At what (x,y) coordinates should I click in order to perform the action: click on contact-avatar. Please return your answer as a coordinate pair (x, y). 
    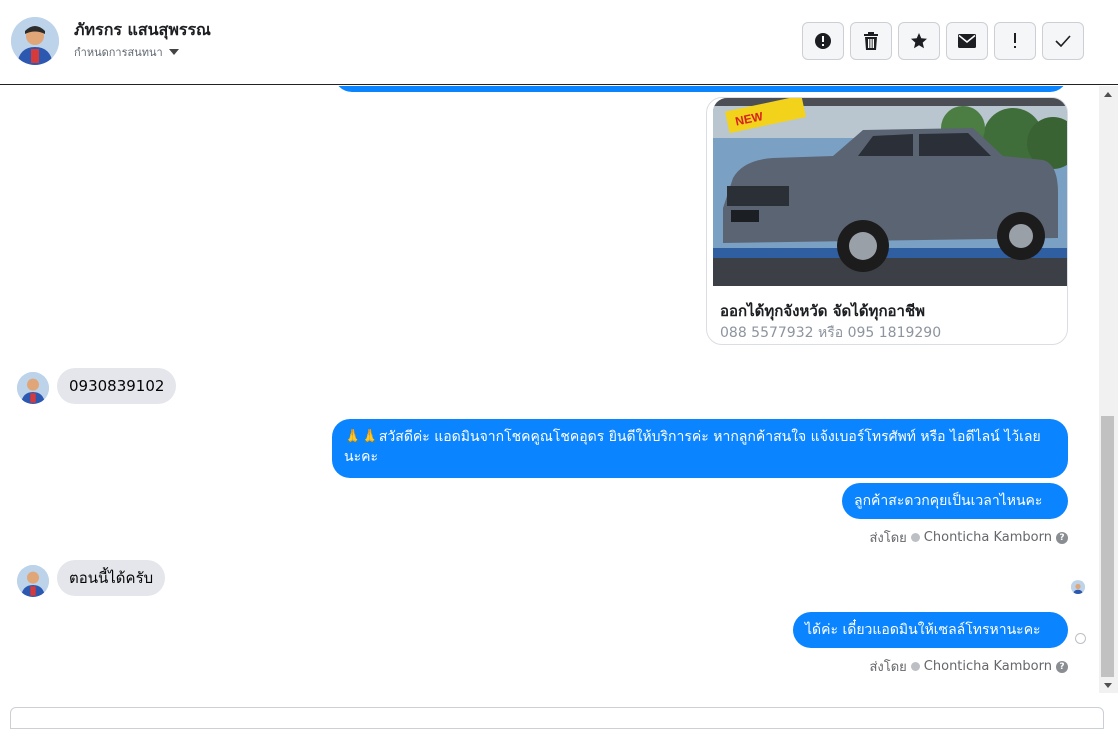
    Looking at the image, I should click on (35, 41).